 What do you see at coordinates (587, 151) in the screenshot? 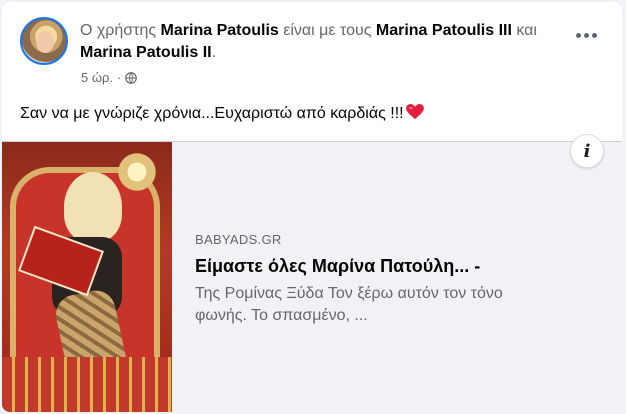
I see `info-icon: i` at bounding box center [587, 151].